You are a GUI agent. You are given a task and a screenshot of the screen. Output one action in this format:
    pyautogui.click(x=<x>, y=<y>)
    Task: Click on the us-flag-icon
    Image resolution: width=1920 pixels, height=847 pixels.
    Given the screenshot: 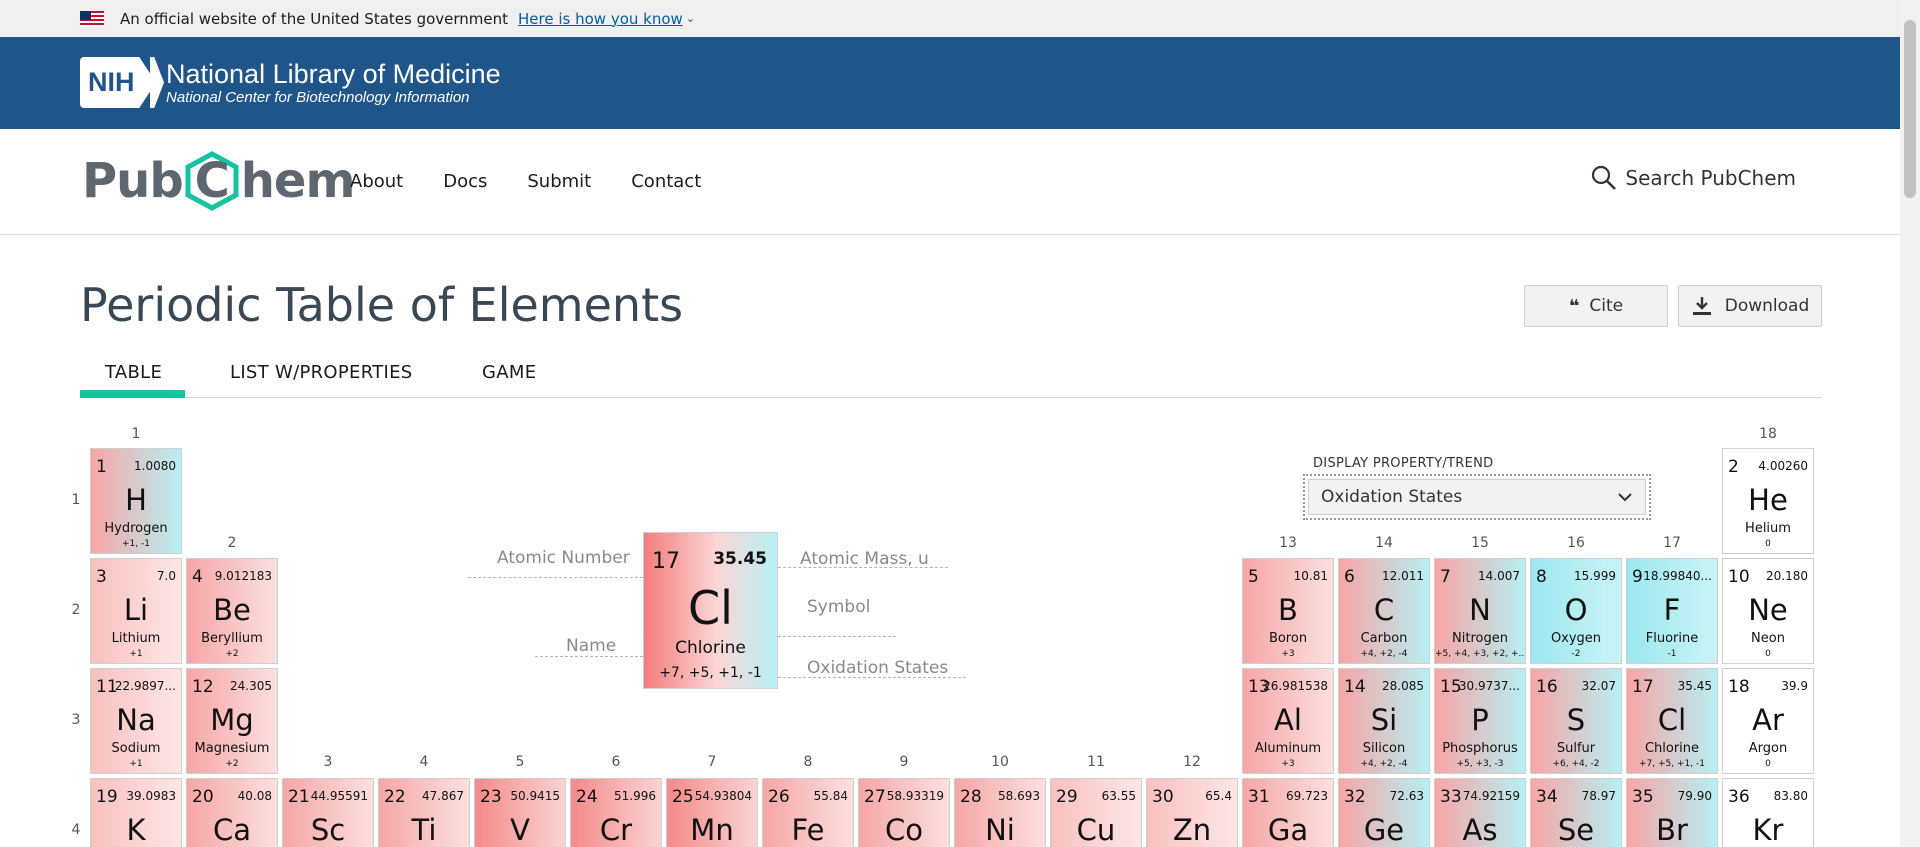 What is the action you would take?
    pyautogui.click(x=92, y=18)
    